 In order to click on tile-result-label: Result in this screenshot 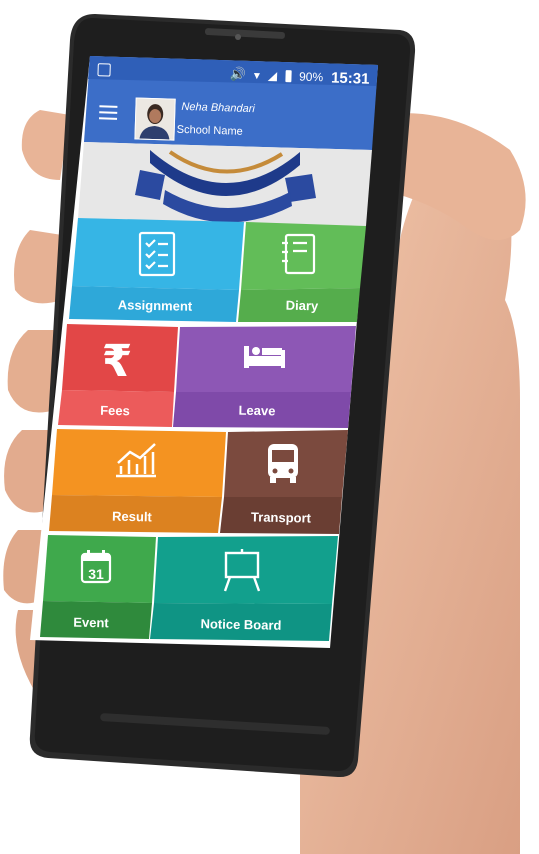, I will do `click(132, 516)`.